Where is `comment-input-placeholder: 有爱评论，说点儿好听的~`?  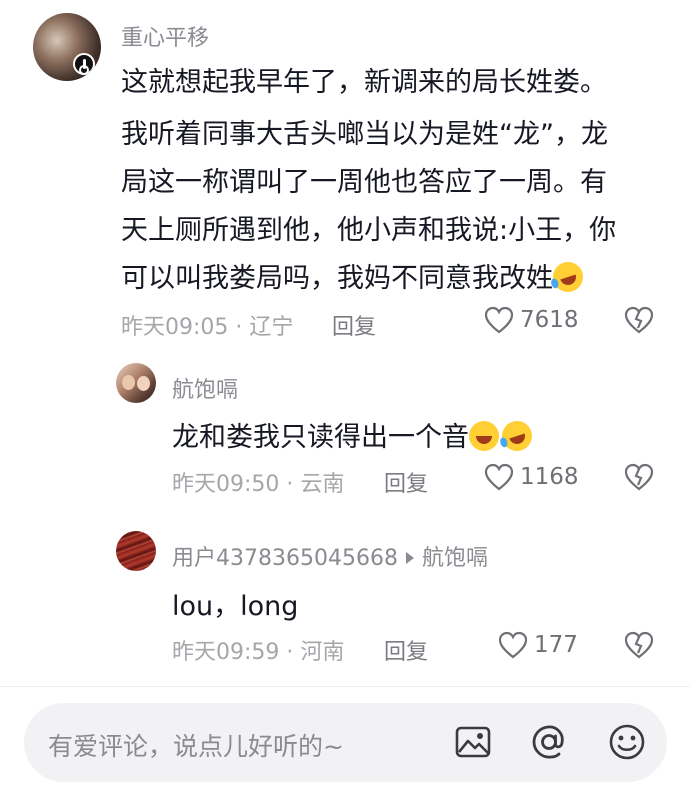
comment-input-placeholder: 有爱评论，说点儿好听的~ is located at coordinates (196, 745).